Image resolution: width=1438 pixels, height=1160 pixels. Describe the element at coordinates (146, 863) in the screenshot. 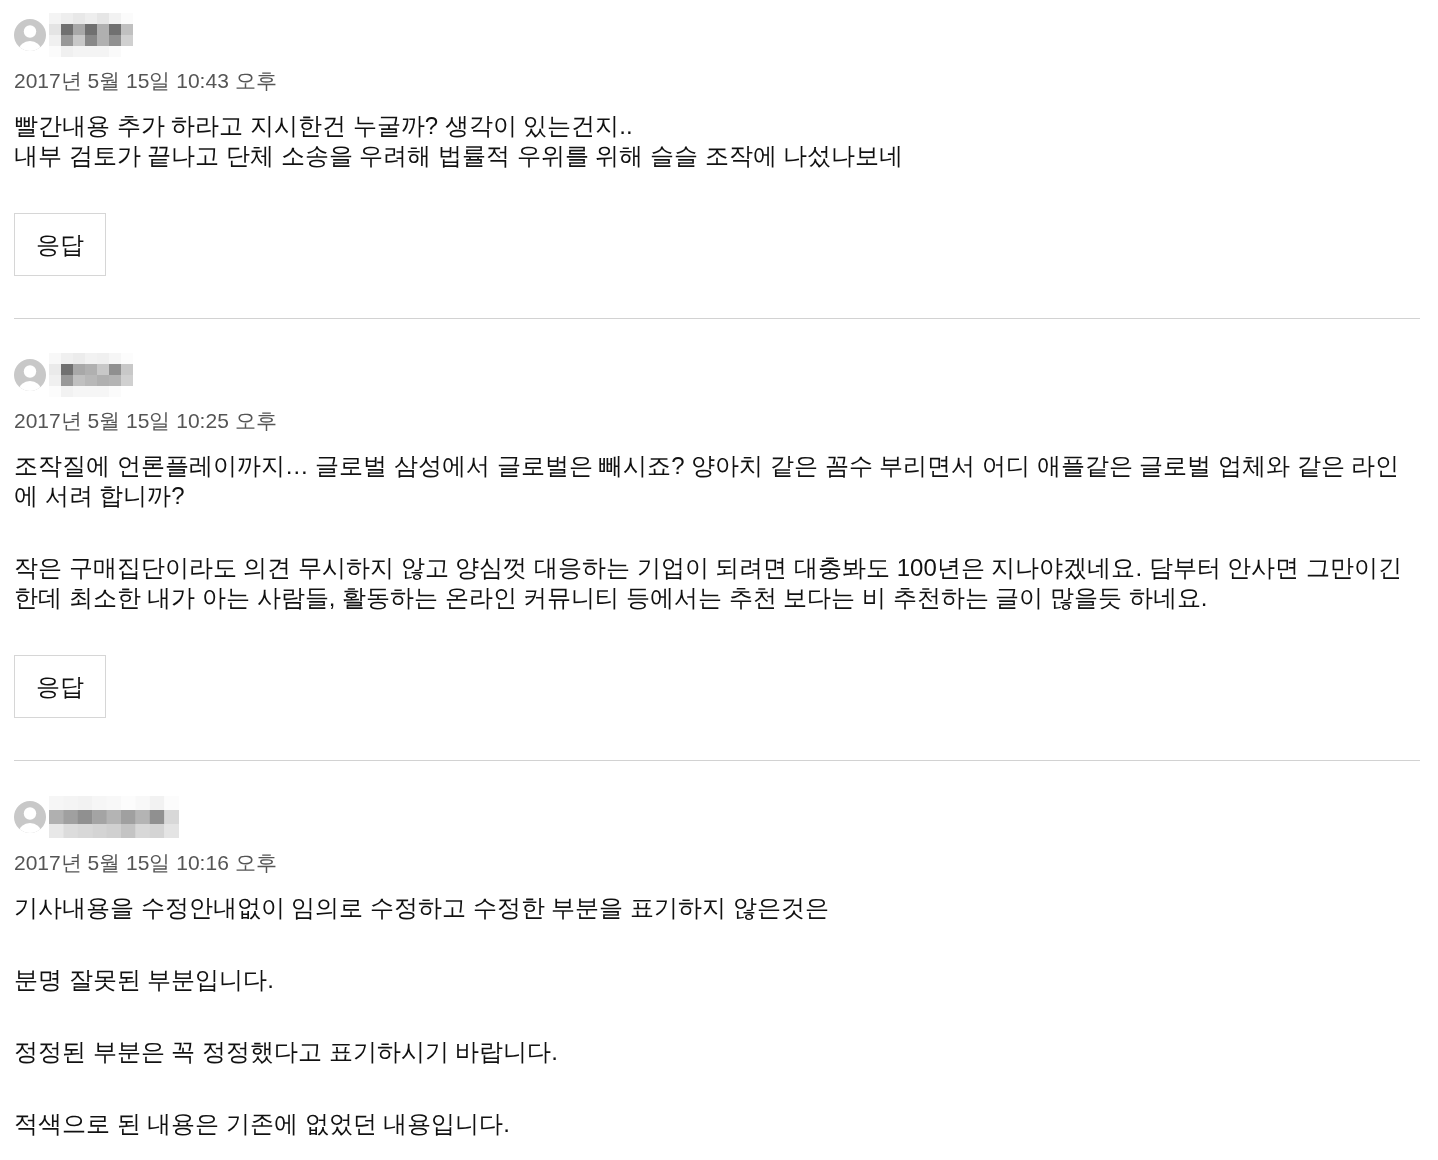

I see `comment-date: 2017년 5월 15일 10:16 오후` at that location.